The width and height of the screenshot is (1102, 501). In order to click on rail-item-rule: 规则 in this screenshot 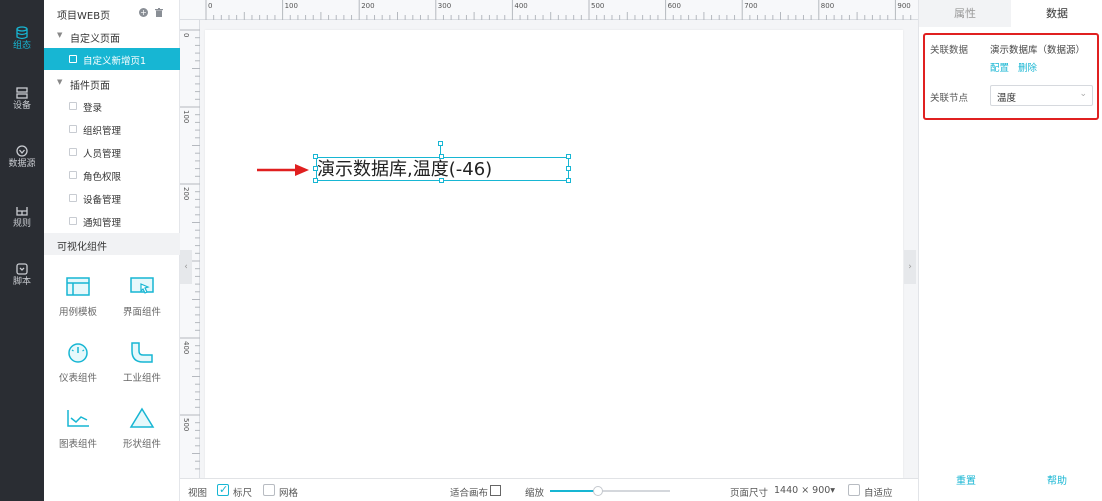, I will do `click(22, 224)`.